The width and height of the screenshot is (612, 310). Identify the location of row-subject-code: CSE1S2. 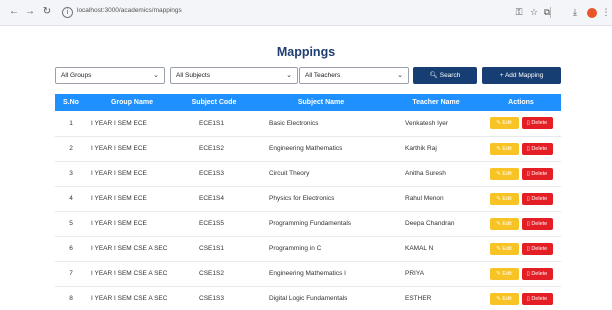
(211, 273).